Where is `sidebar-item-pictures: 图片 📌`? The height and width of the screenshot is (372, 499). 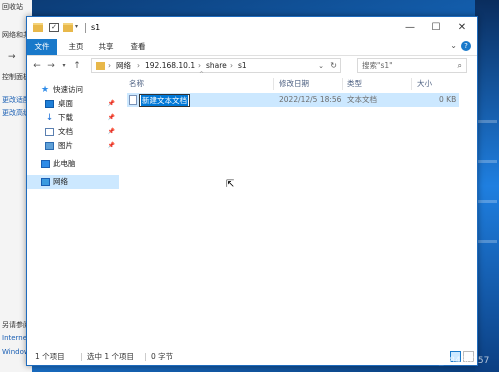
sidebar-item-pictures: 图片 📌 is located at coordinates (73, 146).